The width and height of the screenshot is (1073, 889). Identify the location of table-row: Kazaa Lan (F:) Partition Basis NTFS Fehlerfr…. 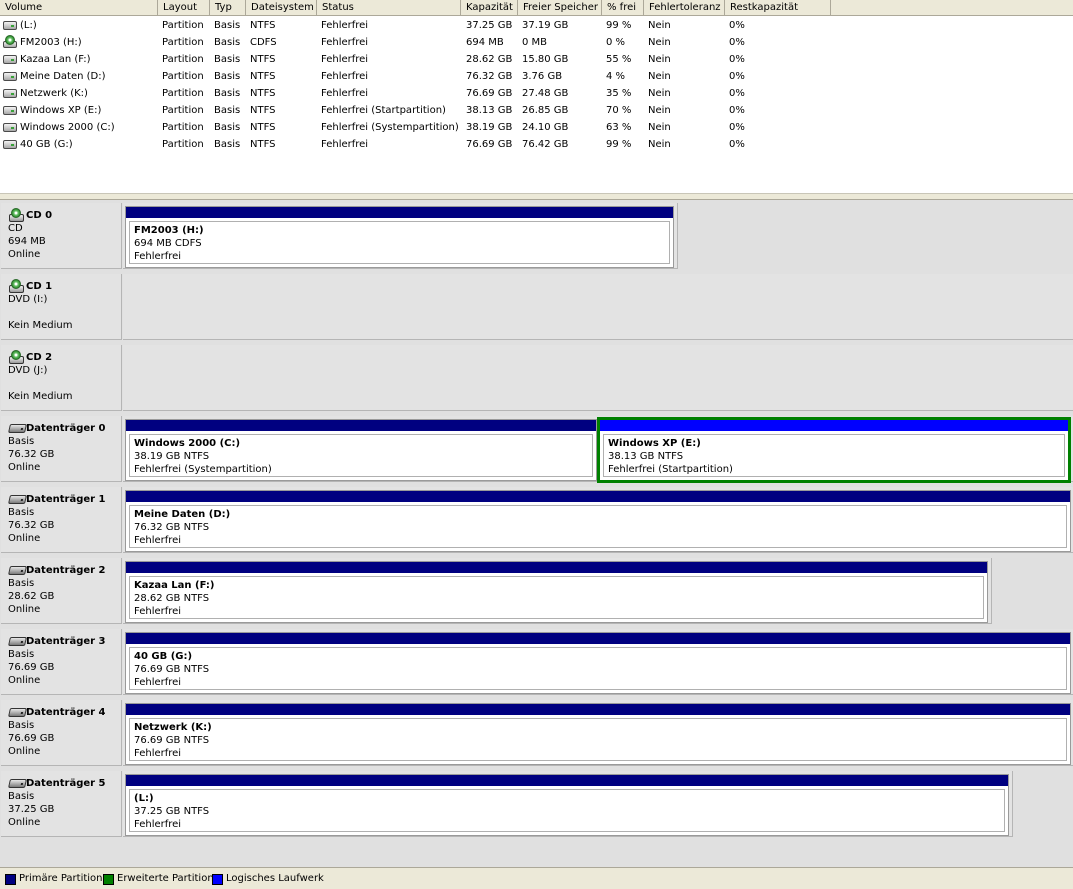
(536, 59).